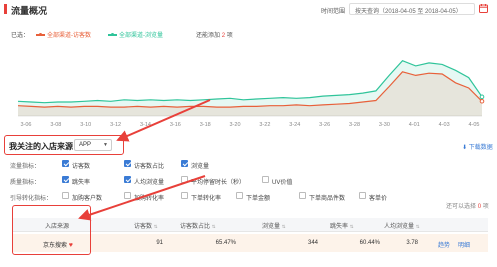  Describe the element at coordinates (85, 145) in the screenshot. I see `source-select-value: APP` at that location.